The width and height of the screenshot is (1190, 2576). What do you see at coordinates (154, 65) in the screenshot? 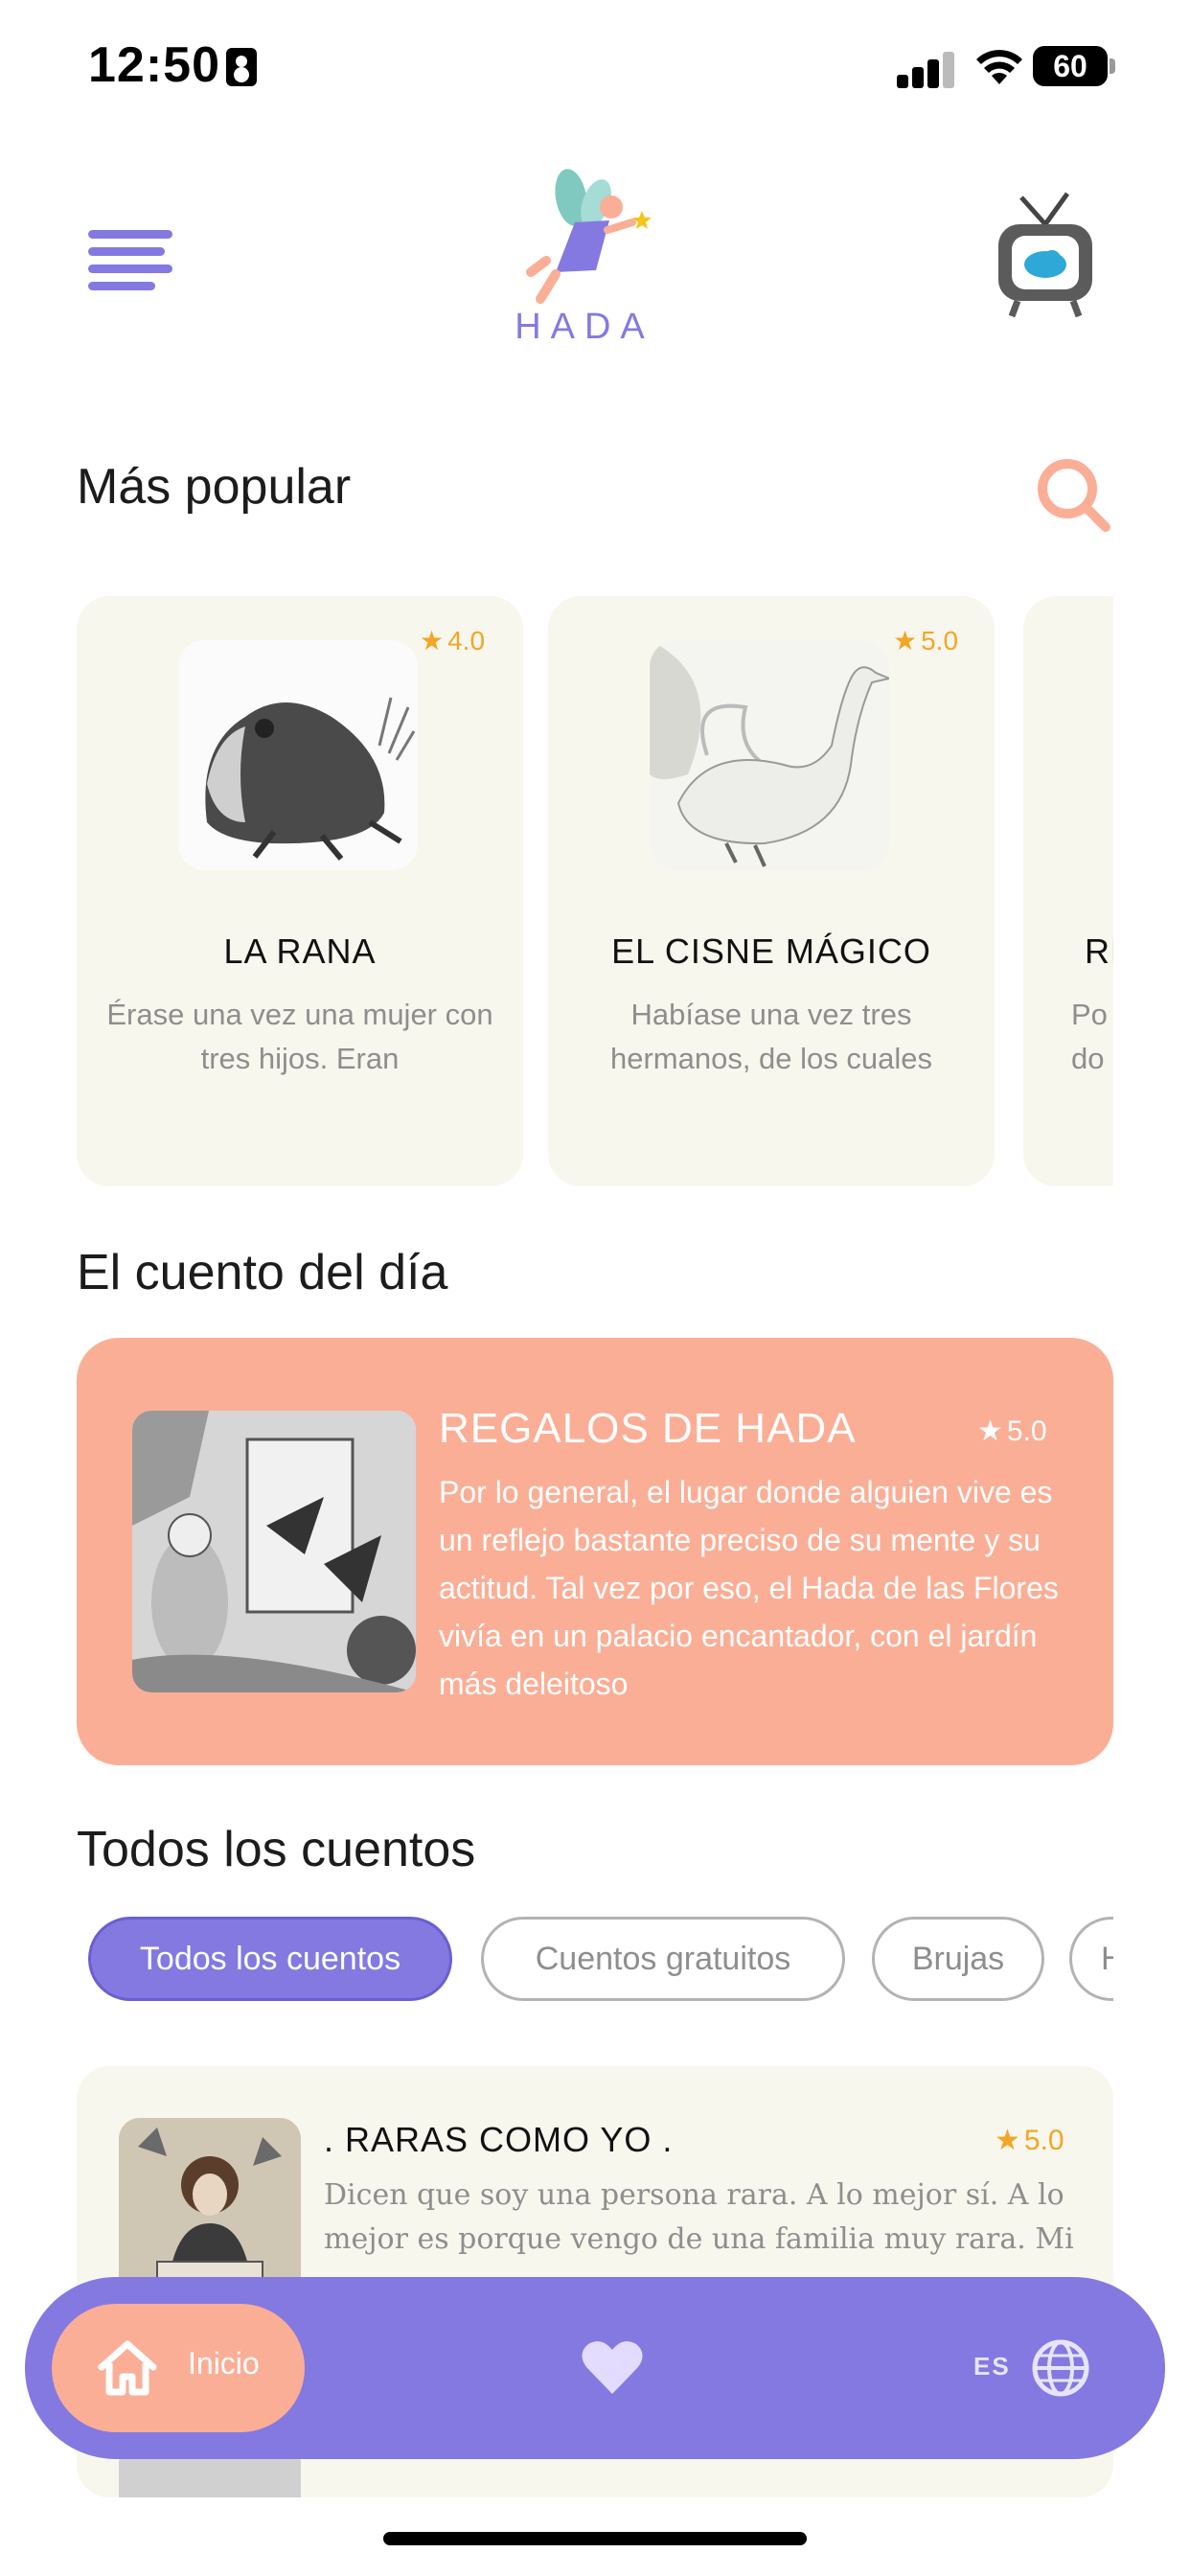
I see `status-time: 12:50` at bounding box center [154, 65].